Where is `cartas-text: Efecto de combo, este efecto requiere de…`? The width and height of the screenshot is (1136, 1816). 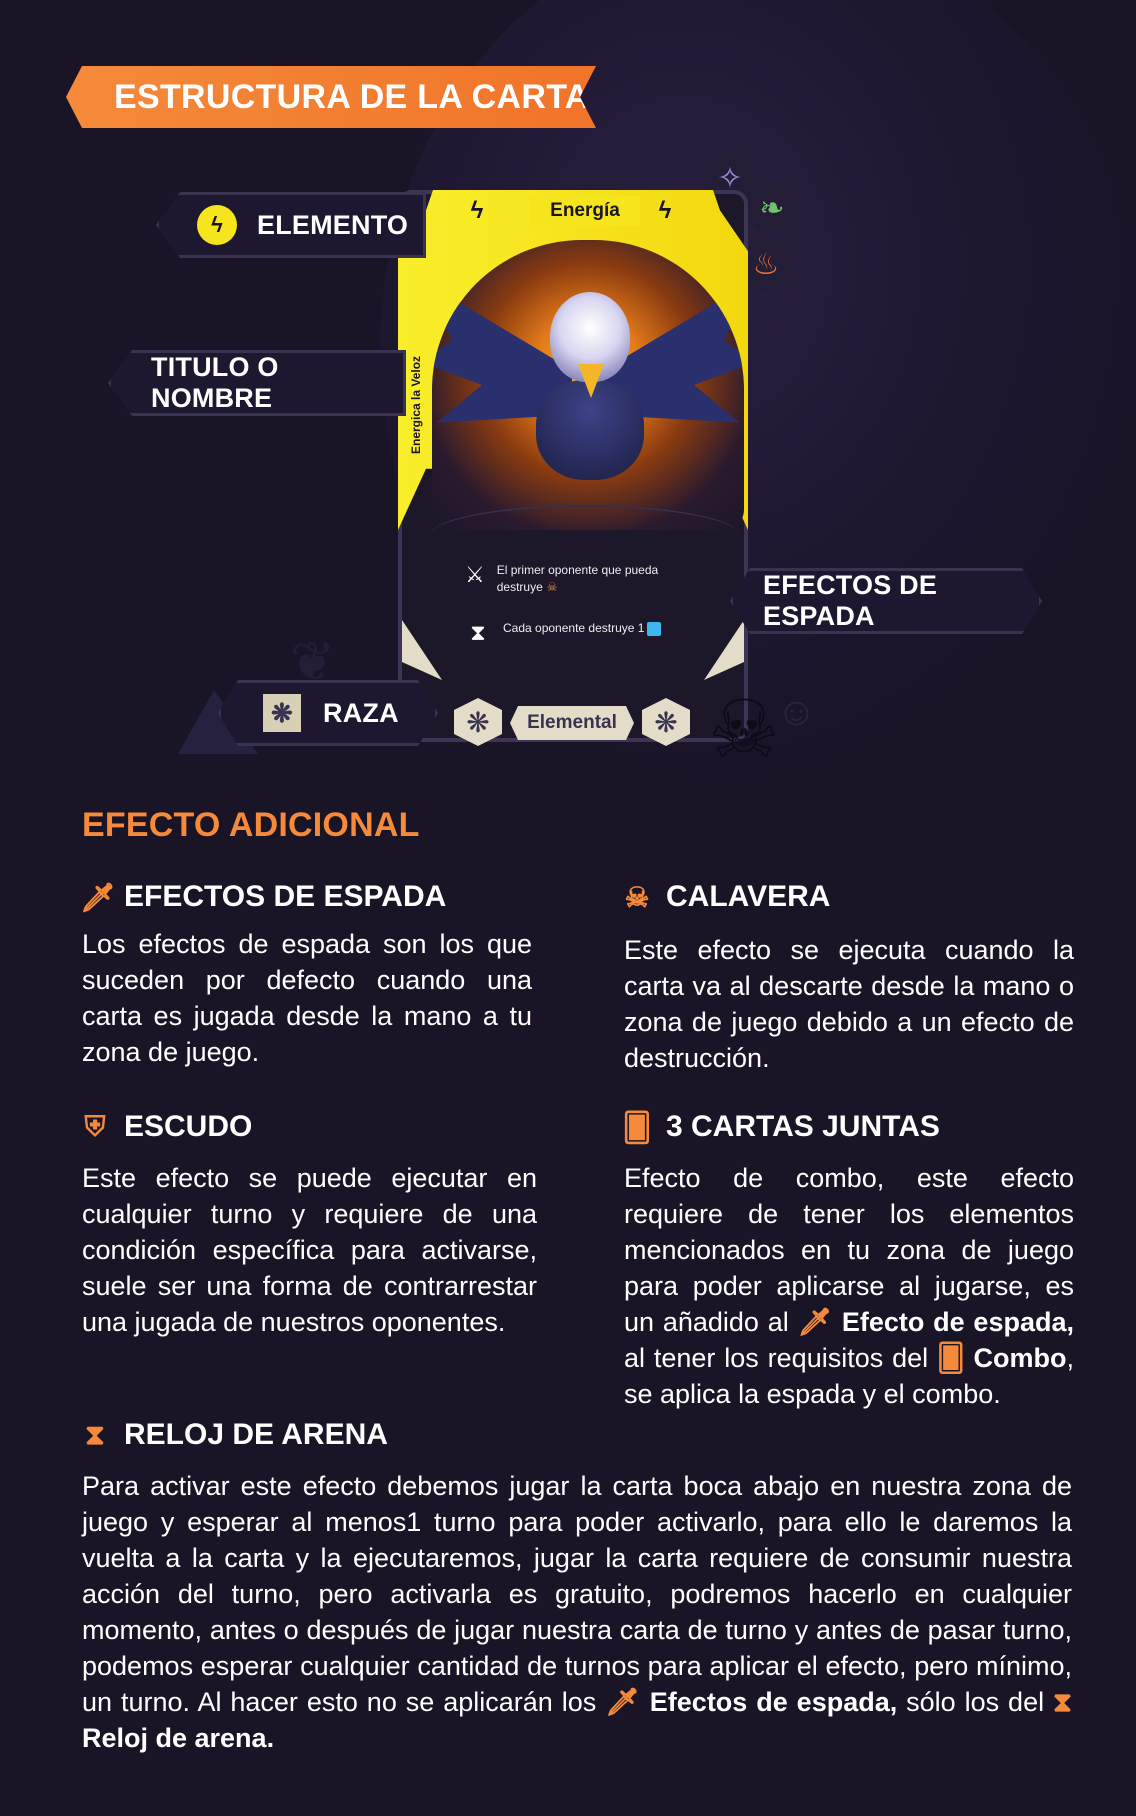
cartas-text: Efecto de combo, este efecto requiere de… is located at coordinates (849, 1286).